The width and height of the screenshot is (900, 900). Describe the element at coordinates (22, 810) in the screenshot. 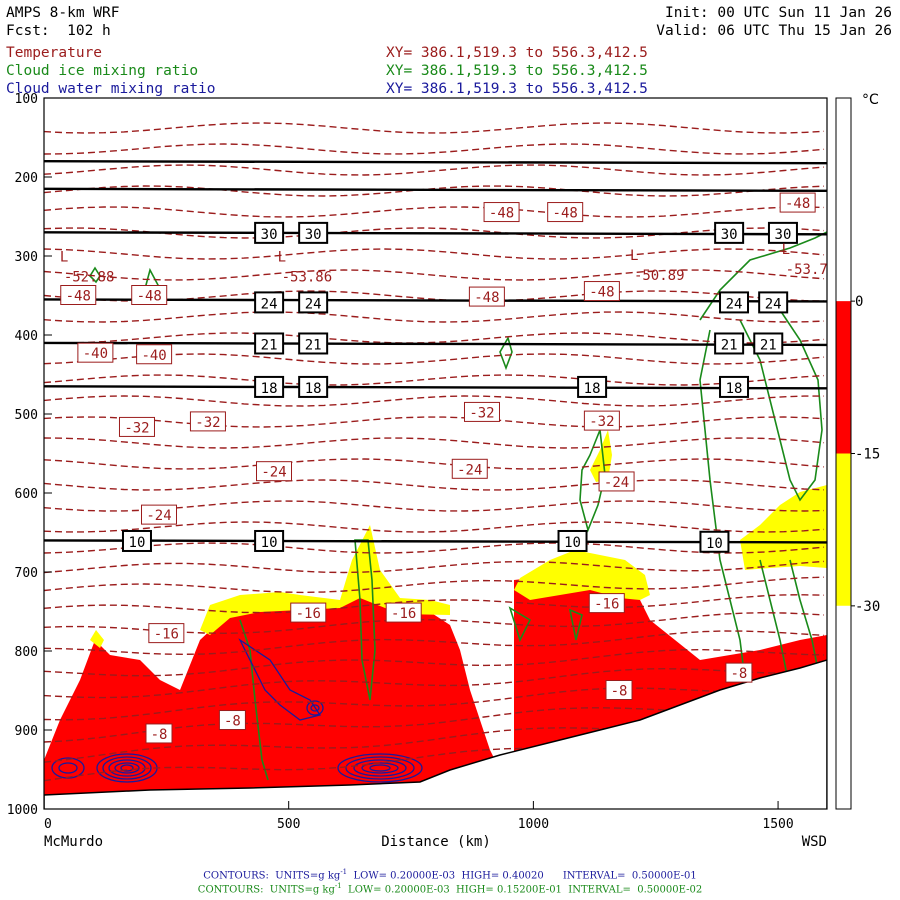

I see `y-tick-label: 1000` at that location.